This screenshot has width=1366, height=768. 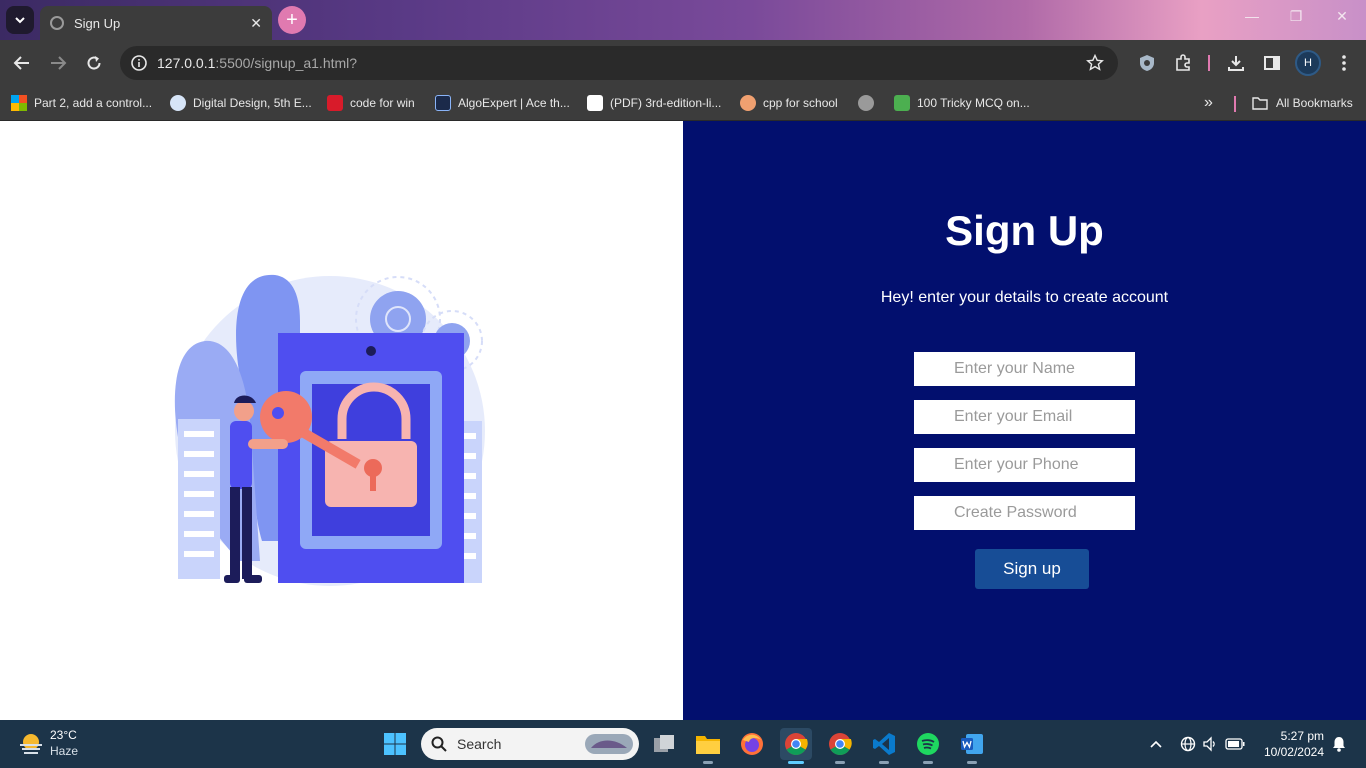 I want to click on bookmarks-overflow-button: », so click(x=1208, y=103).